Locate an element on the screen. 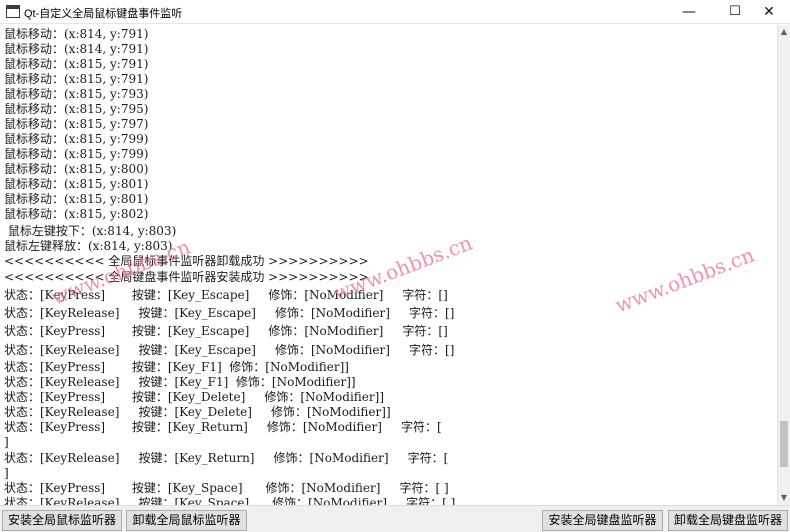 The image size is (790, 532). scroll-down-arrow-icon: ▼ is located at coordinates (784, 498).